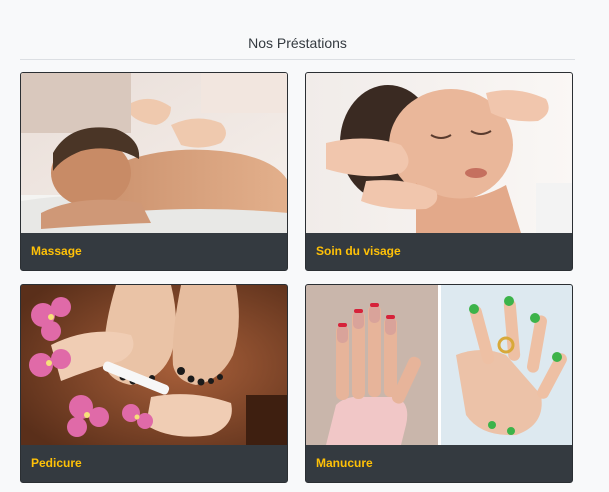 The width and height of the screenshot is (609, 492). Describe the element at coordinates (439, 463) in the screenshot. I see `service-caption: Manucure` at that location.